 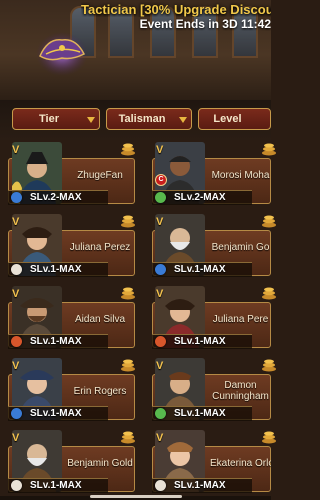 I want to click on event-timer: Event Ends in 3D 11:42, so click(x=205, y=24).